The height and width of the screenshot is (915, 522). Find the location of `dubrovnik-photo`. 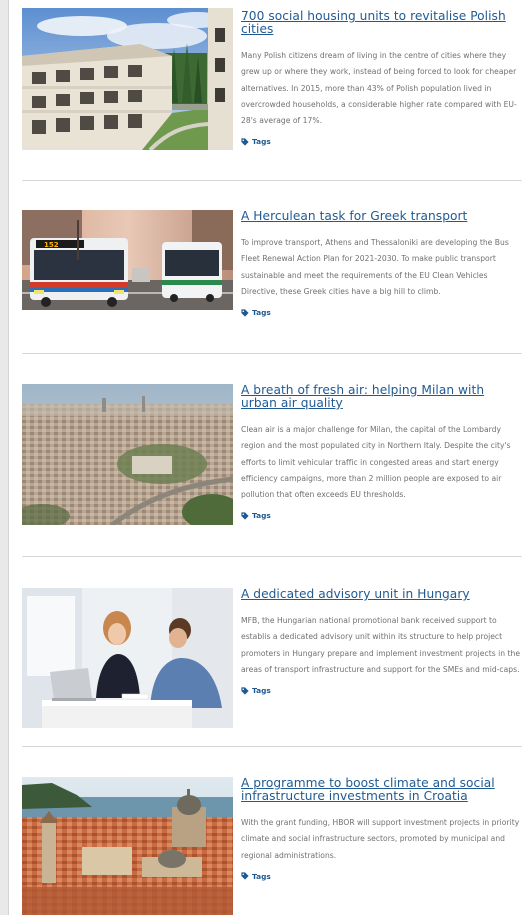

dubrovnik-photo is located at coordinates (127, 846).